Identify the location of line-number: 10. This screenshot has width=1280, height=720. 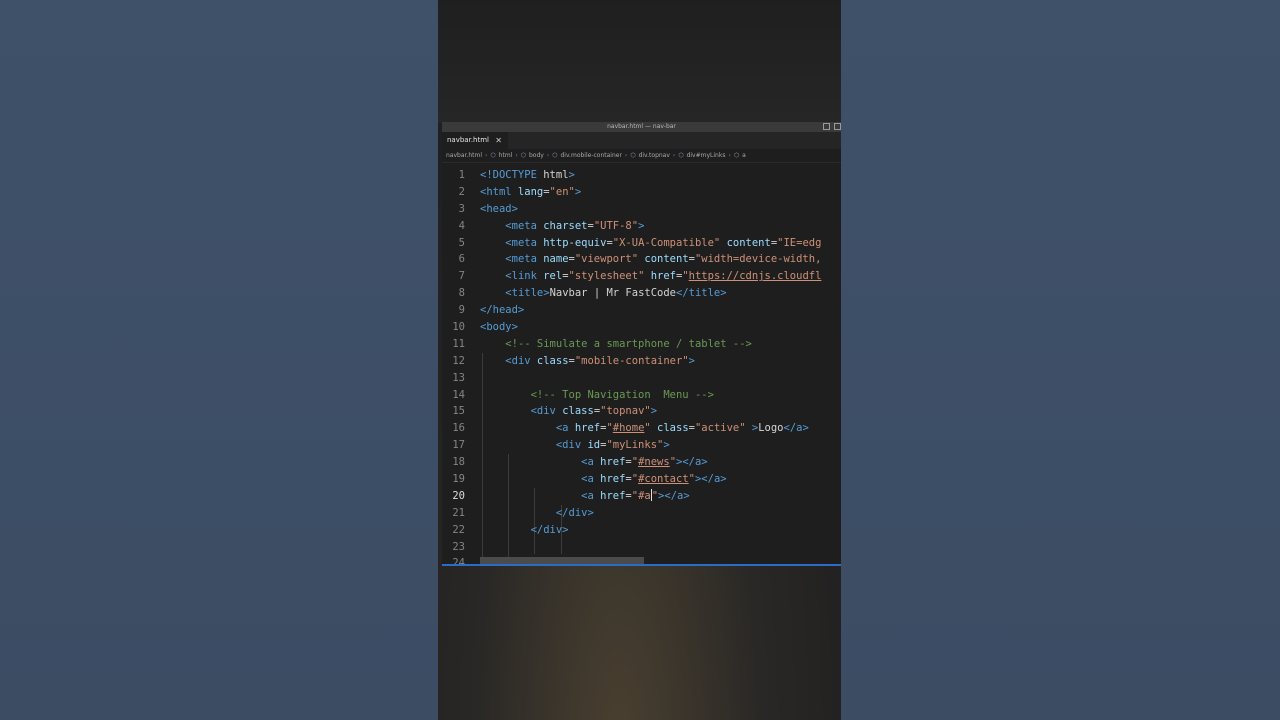
(458, 327).